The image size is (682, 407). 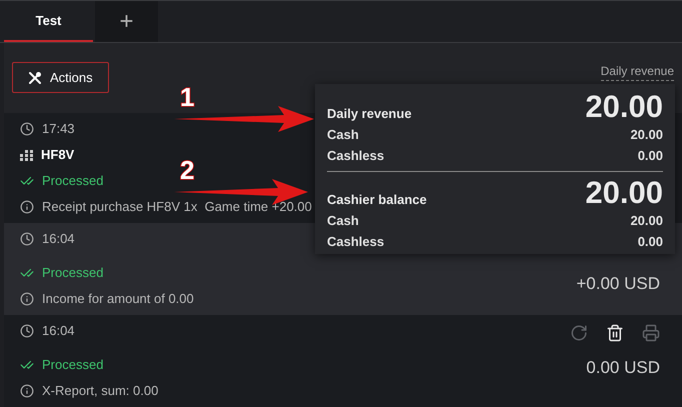 What do you see at coordinates (26, 155) in the screenshot?
I see `grid-icon` at bounding box center [26, 155].